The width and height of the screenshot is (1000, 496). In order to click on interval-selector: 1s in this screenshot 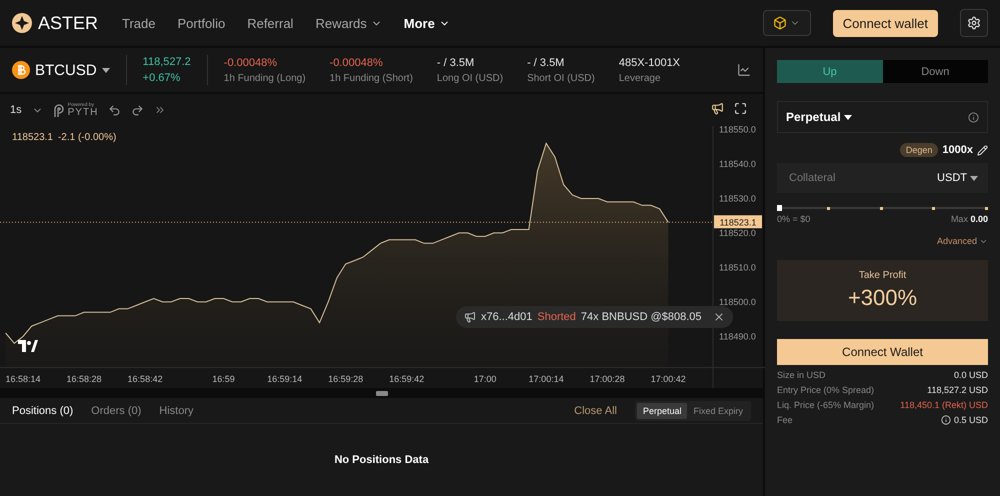, I will do `click(16, 110)`.